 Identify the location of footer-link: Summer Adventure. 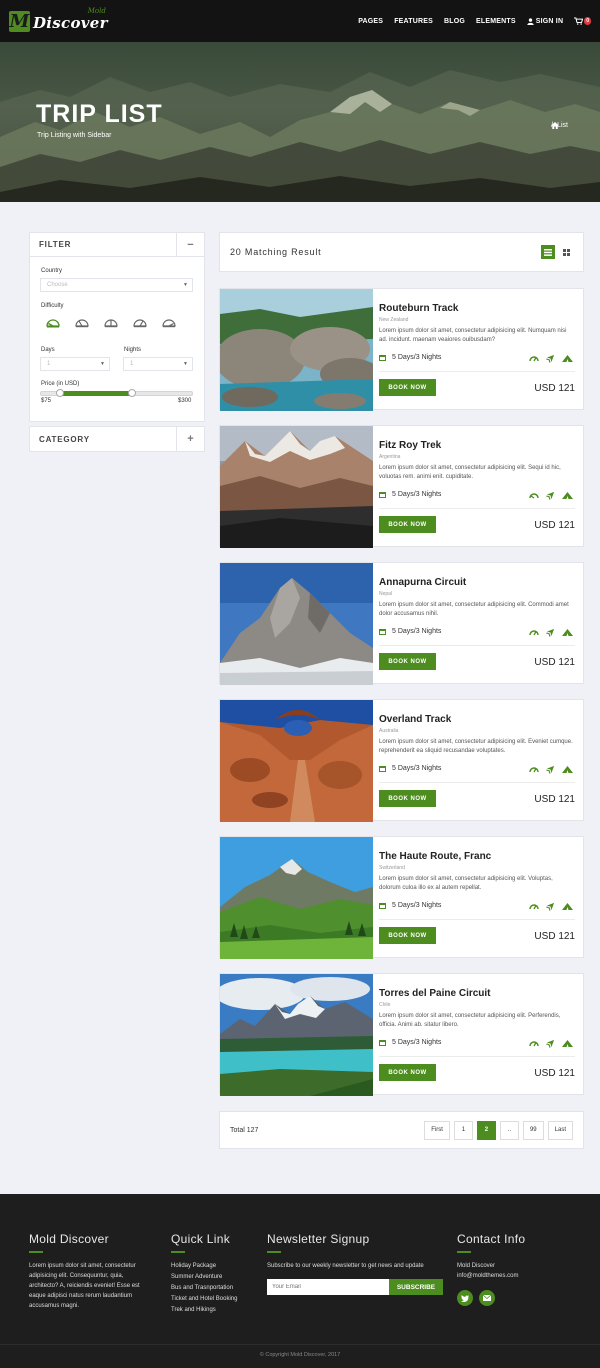
(213, 1277).